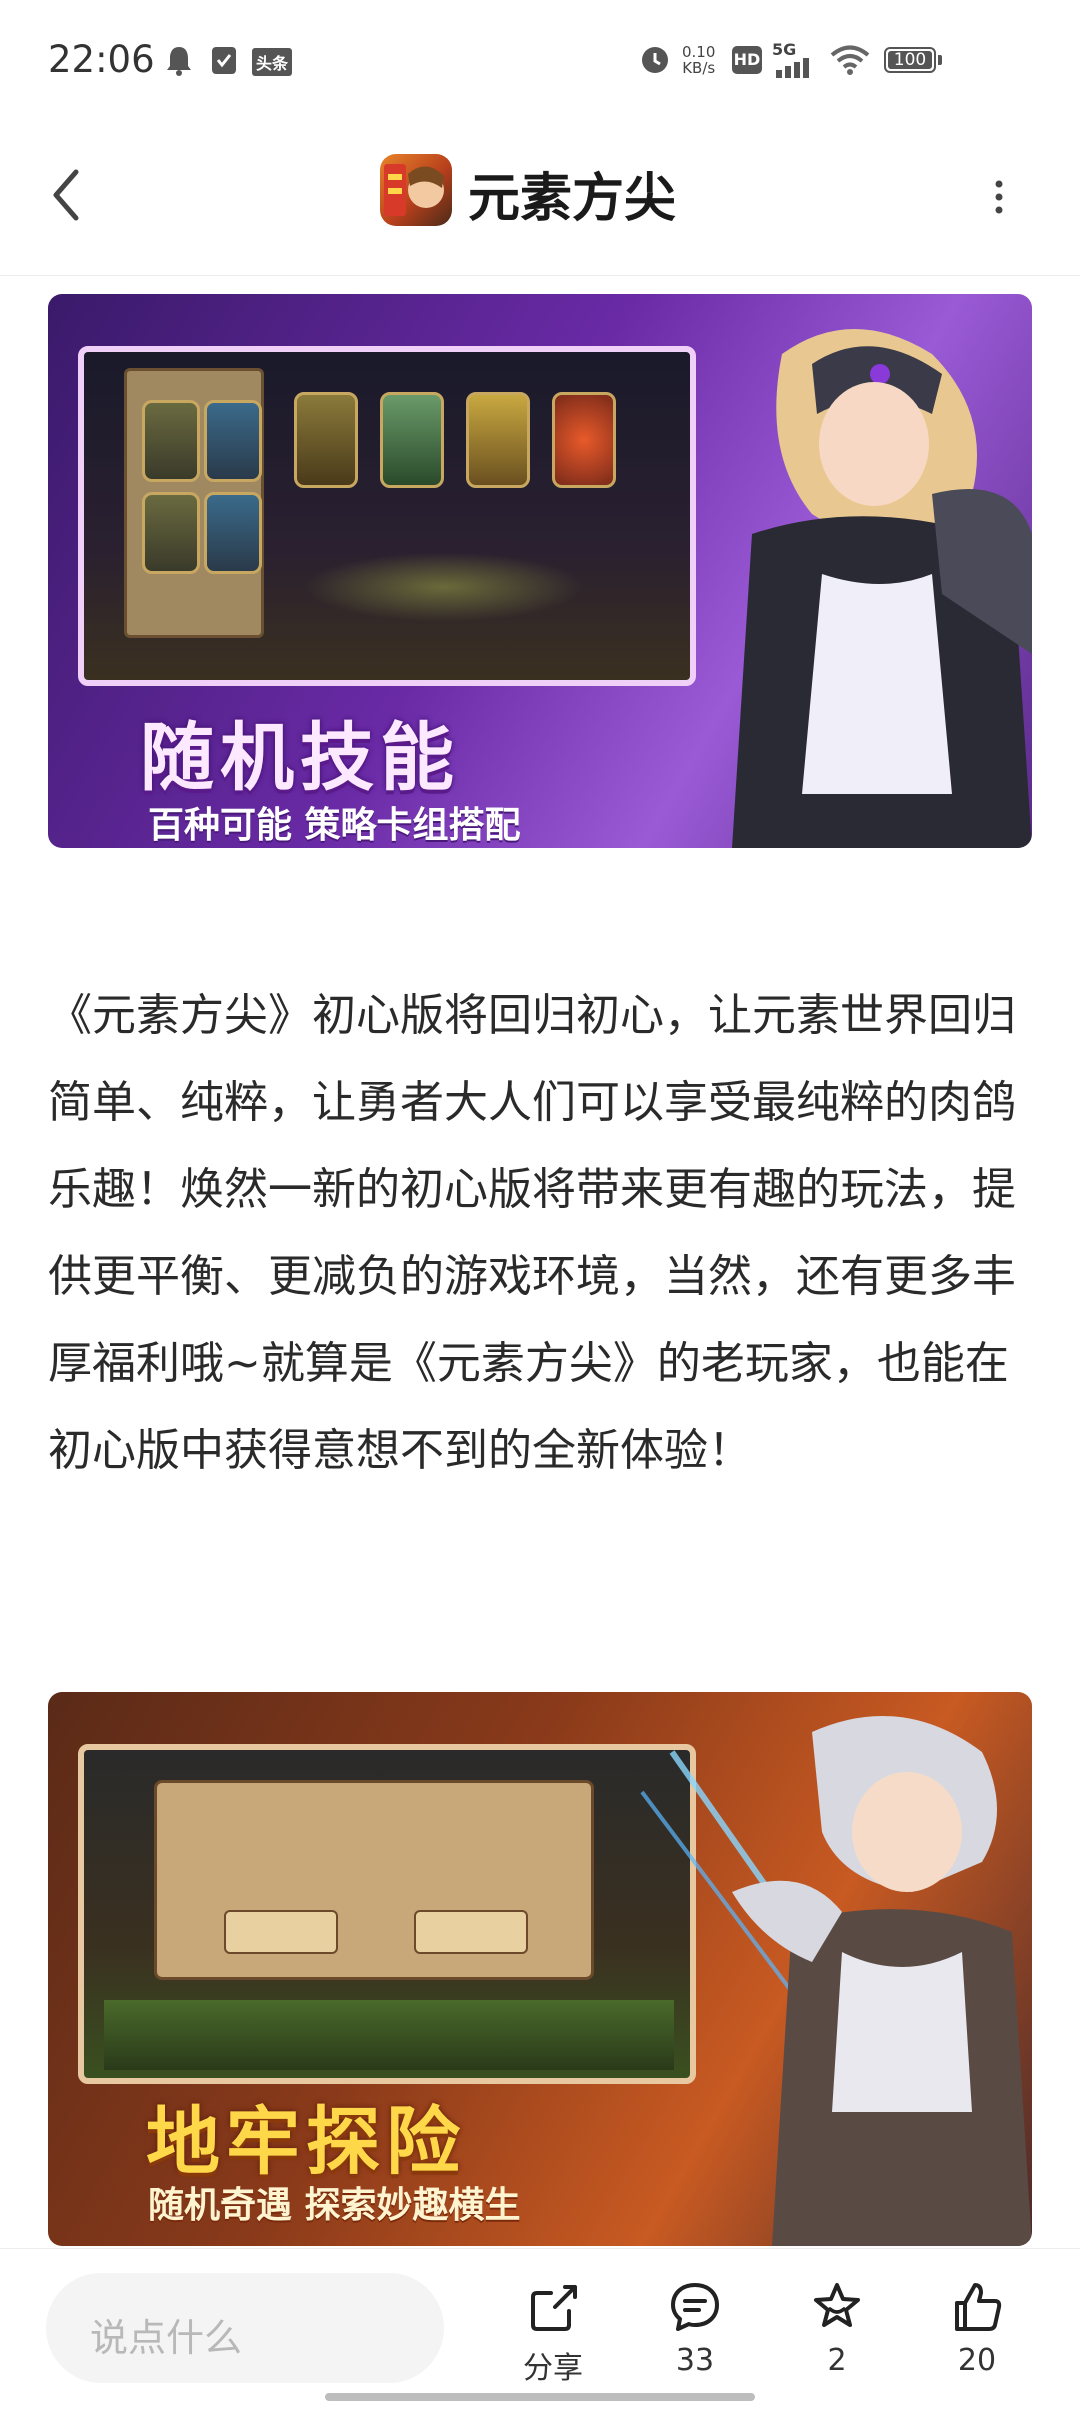  I want to click on share-label: 分享, so click(553, 2368).